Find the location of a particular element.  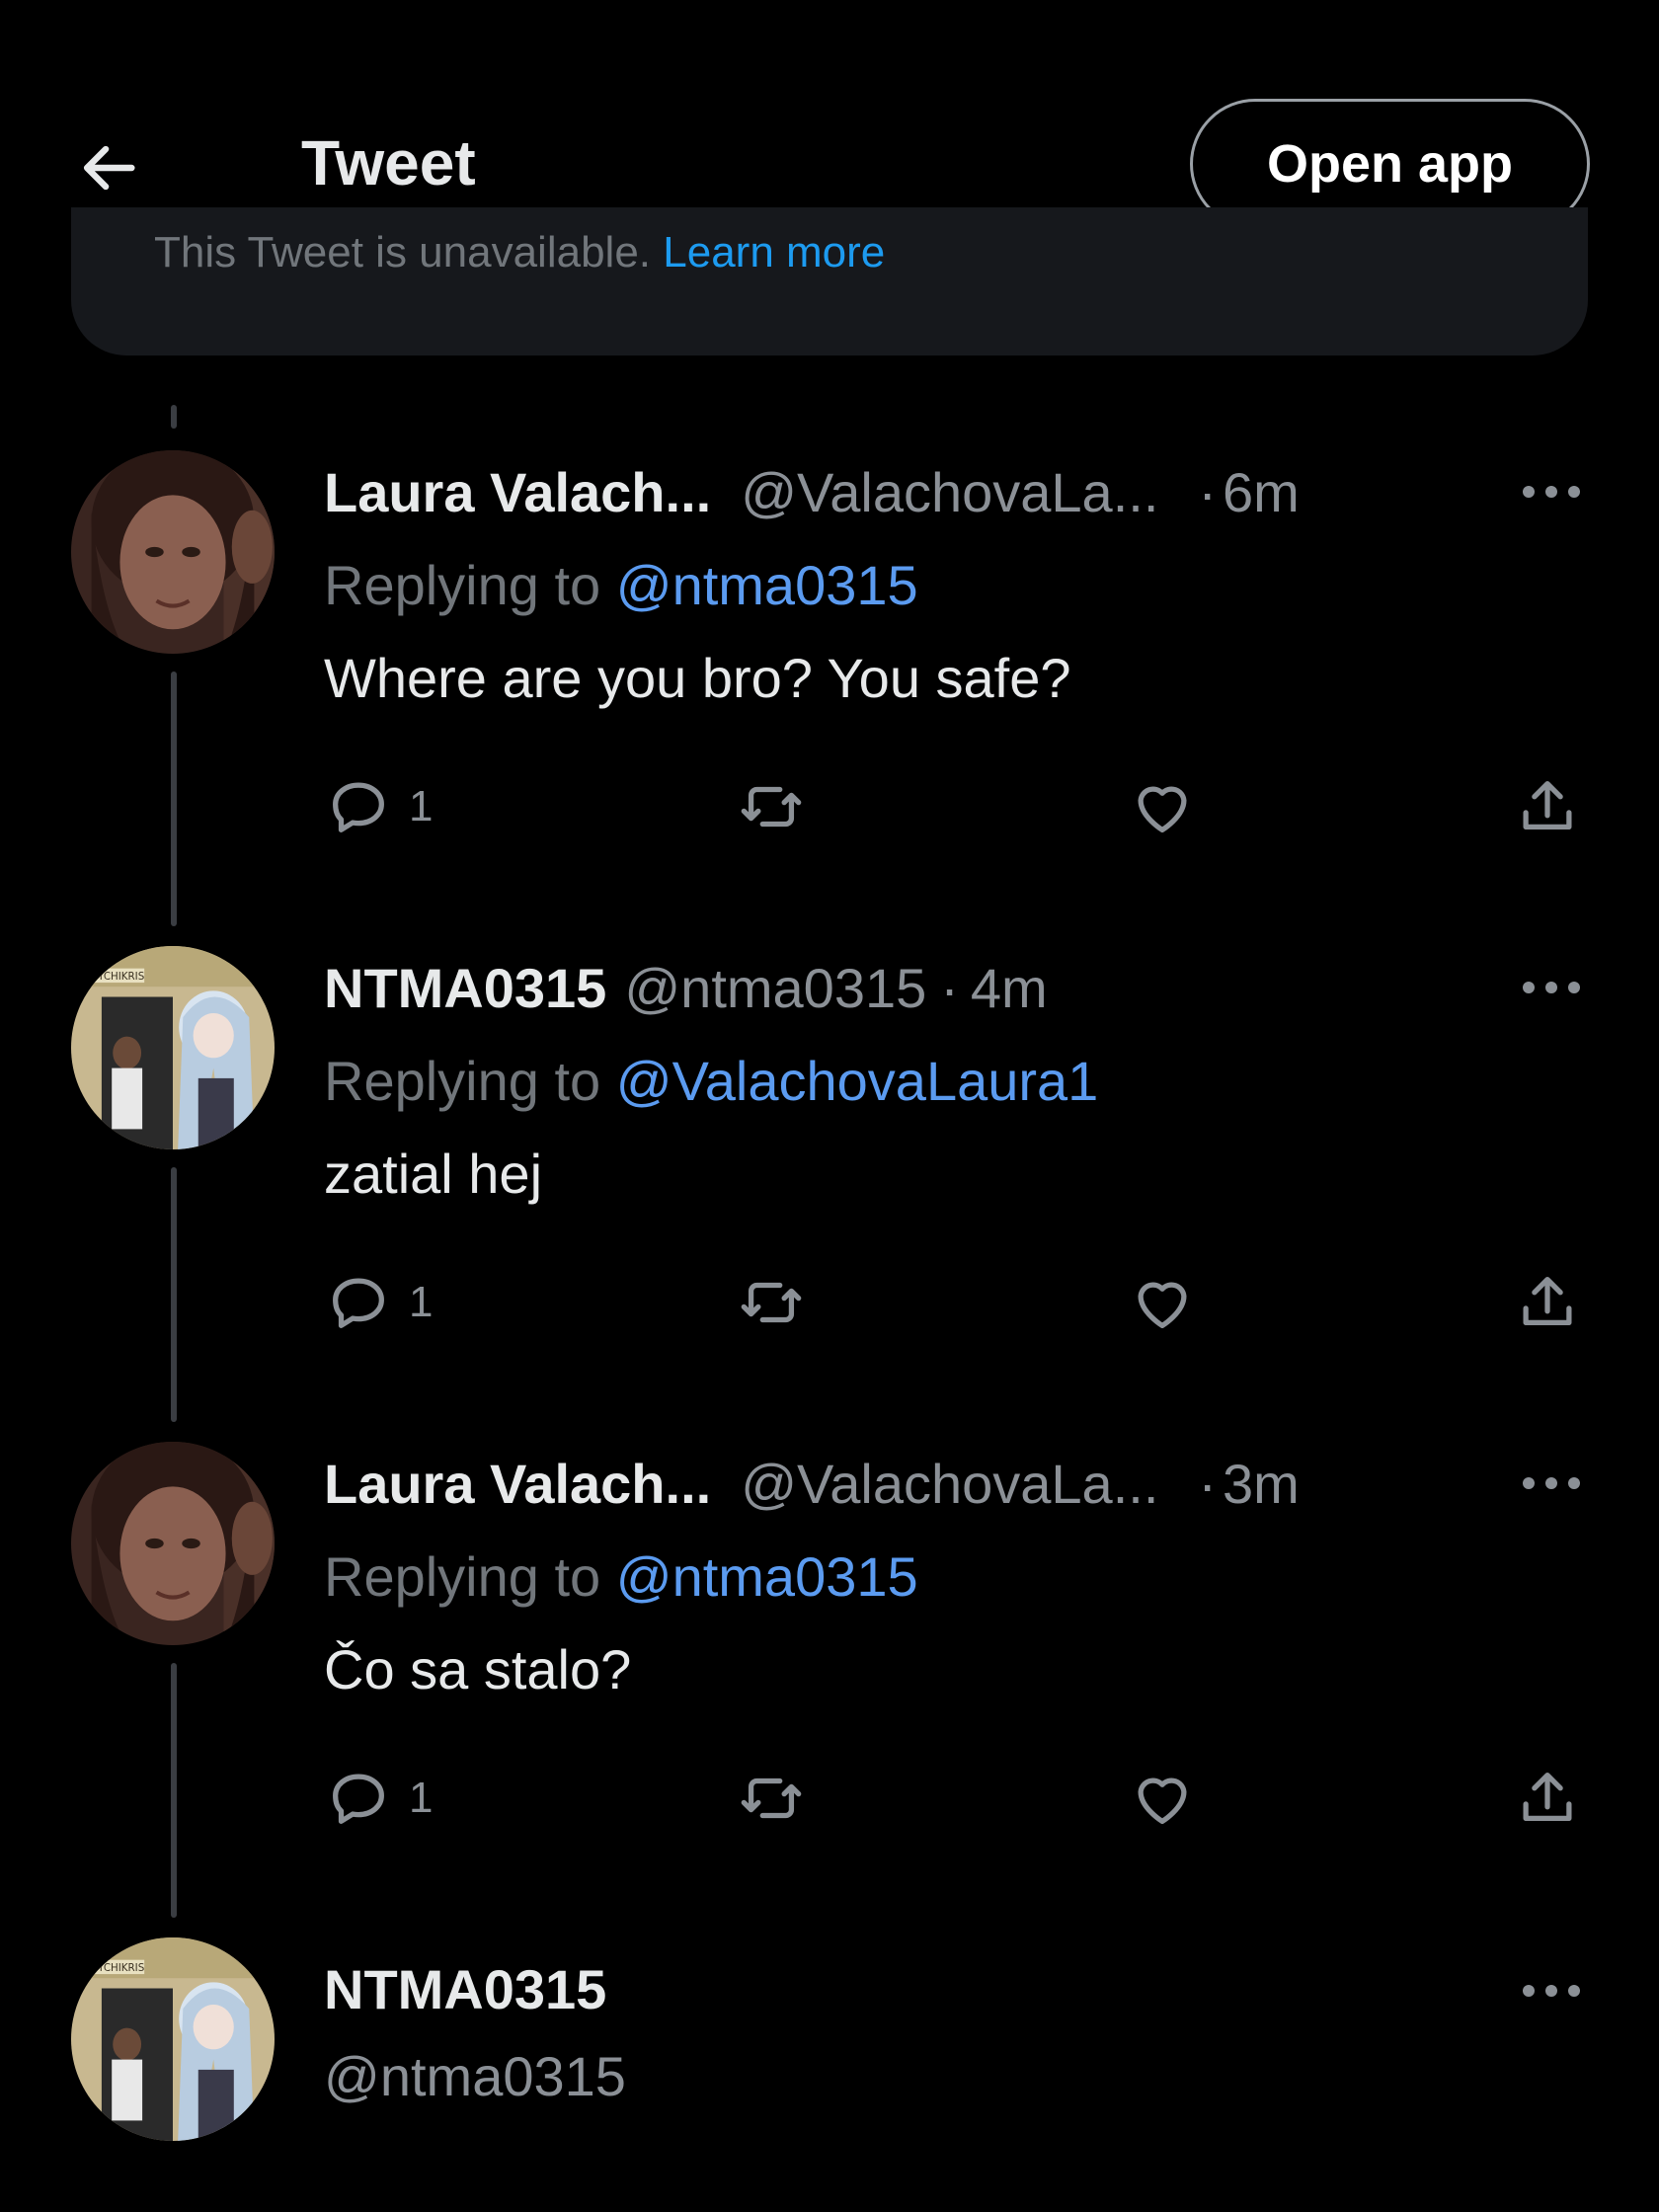

back-button is located at coordinates (109, 168).